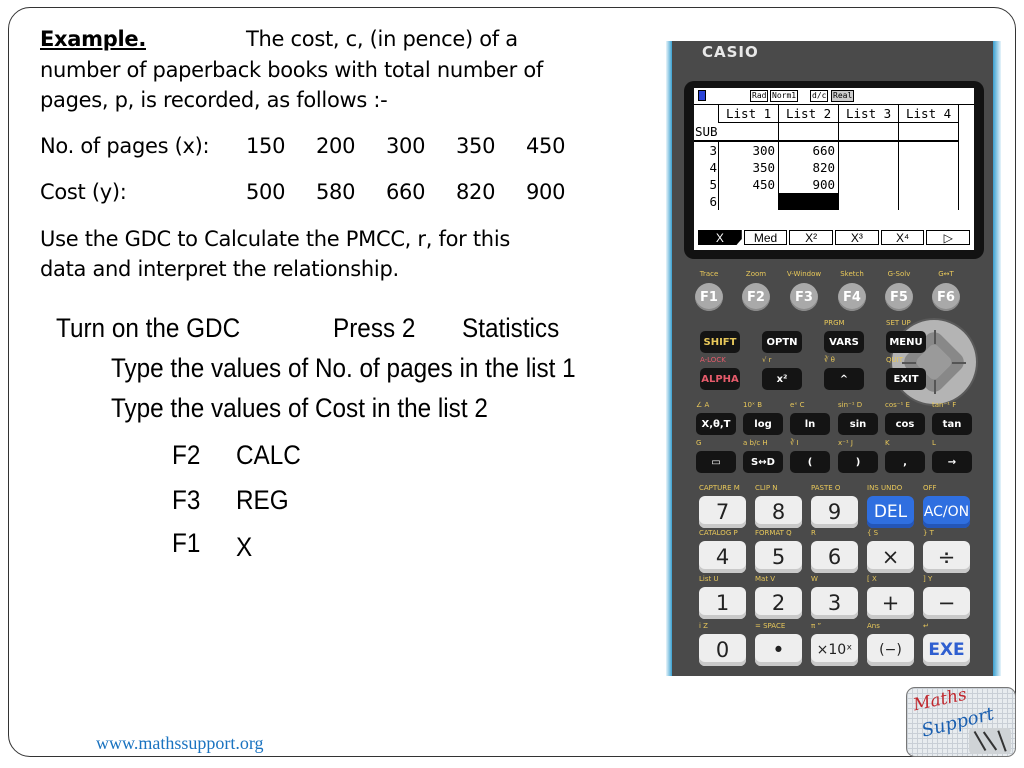 This screenshot has width=1024, height=768. What do you see at coordinates (959, 363) in the screenshot?
I see `right-arrow-icon` at bounding box center [959, 363].